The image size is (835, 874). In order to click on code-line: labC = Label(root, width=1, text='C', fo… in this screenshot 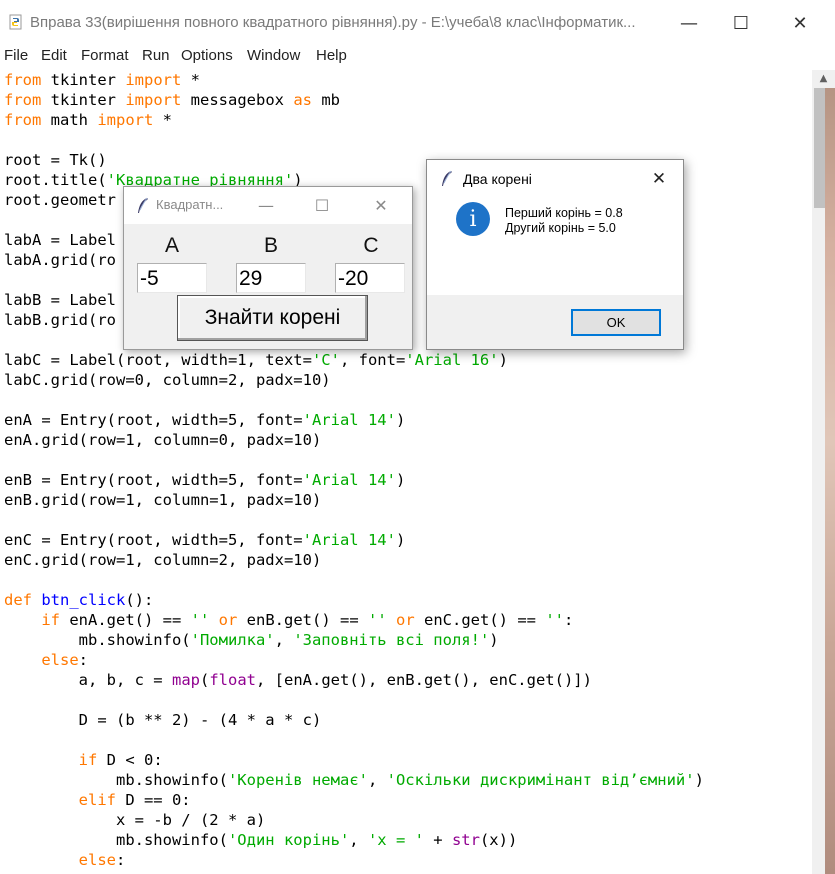, I will do `click(256, 360)`.